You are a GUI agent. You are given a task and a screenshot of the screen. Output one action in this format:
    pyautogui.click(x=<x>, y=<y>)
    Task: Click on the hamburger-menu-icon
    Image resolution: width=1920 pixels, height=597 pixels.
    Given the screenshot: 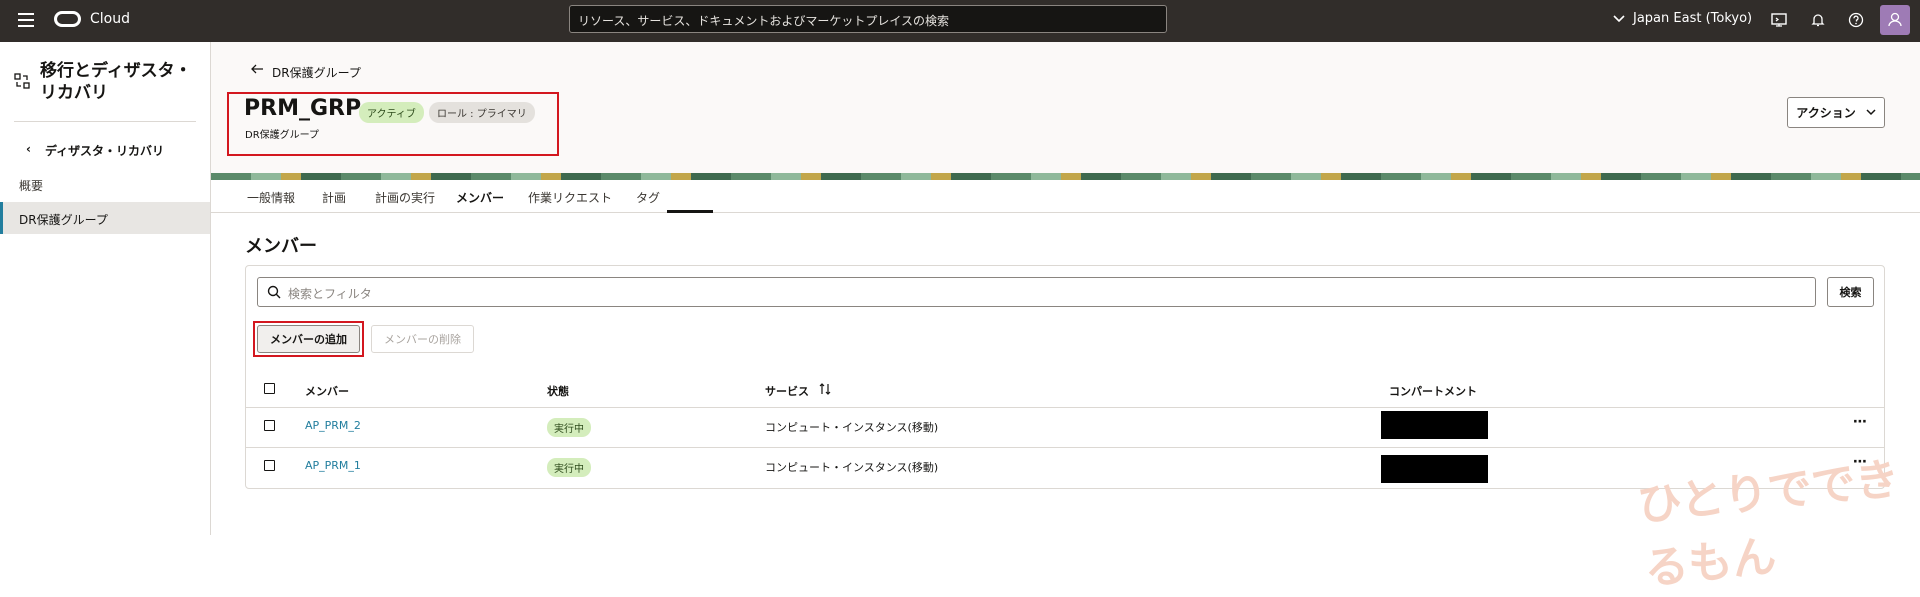 What is the action you would take?
    pyautogui.click(x=26, y=20)
    